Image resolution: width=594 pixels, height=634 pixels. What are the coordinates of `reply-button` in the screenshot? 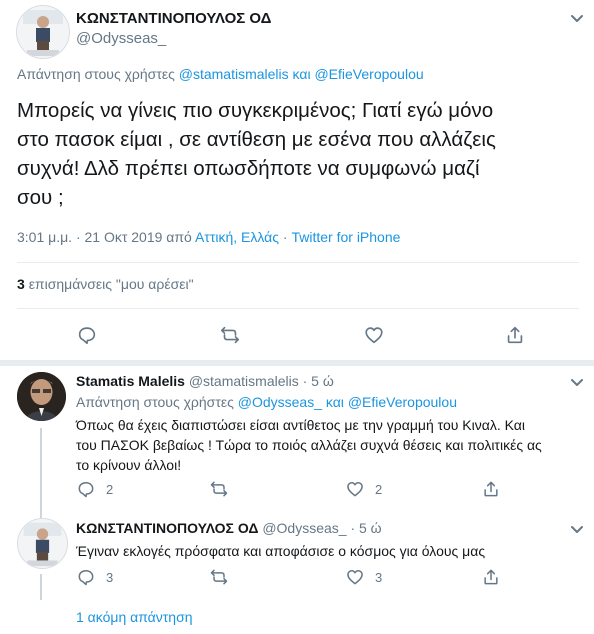 It's located at (87, 335).